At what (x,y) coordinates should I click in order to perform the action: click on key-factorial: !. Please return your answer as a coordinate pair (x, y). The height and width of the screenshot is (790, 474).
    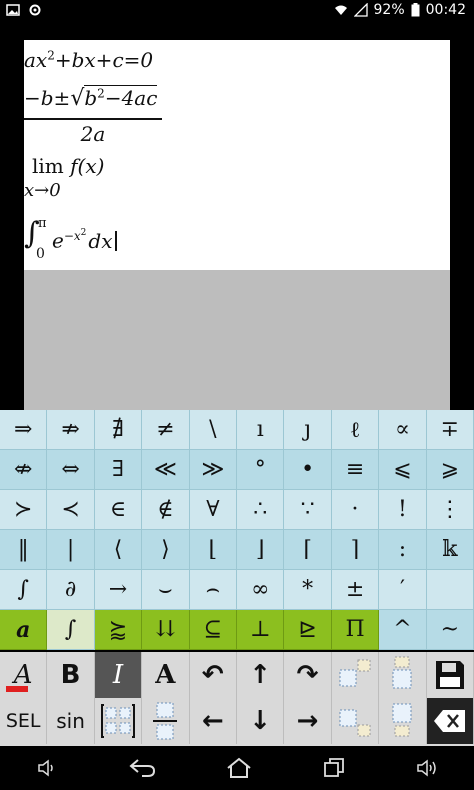
    Looking at the image, I should click on (403, 510).